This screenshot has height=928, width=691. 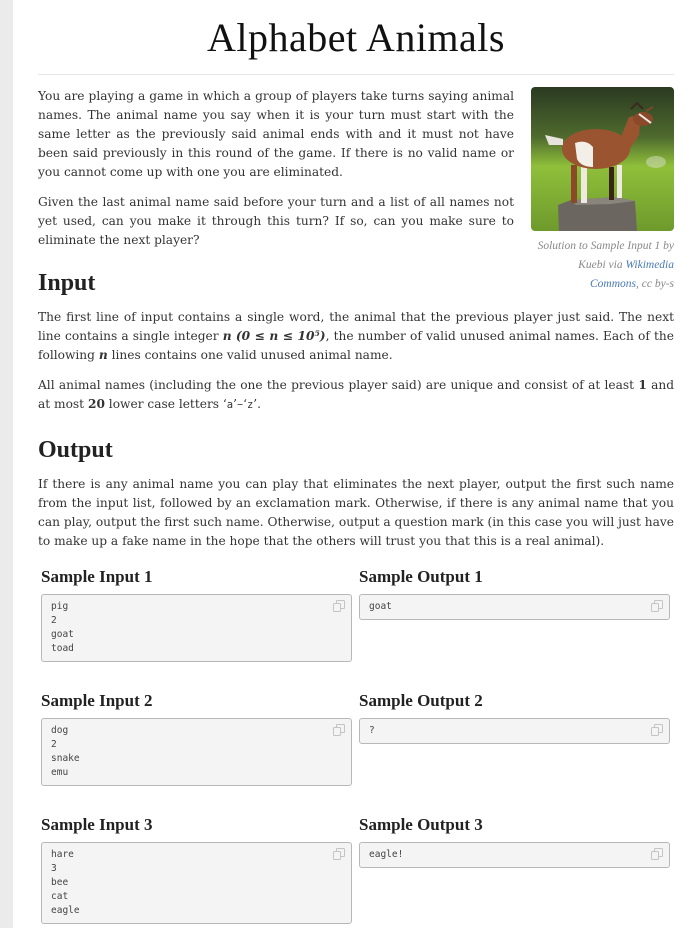 What do you see at coordinates (280, 336) in the screenshot?
I see `math-constraint: (0 ≤ n ≤ 10⁵)` at bounding box center [280, 336].